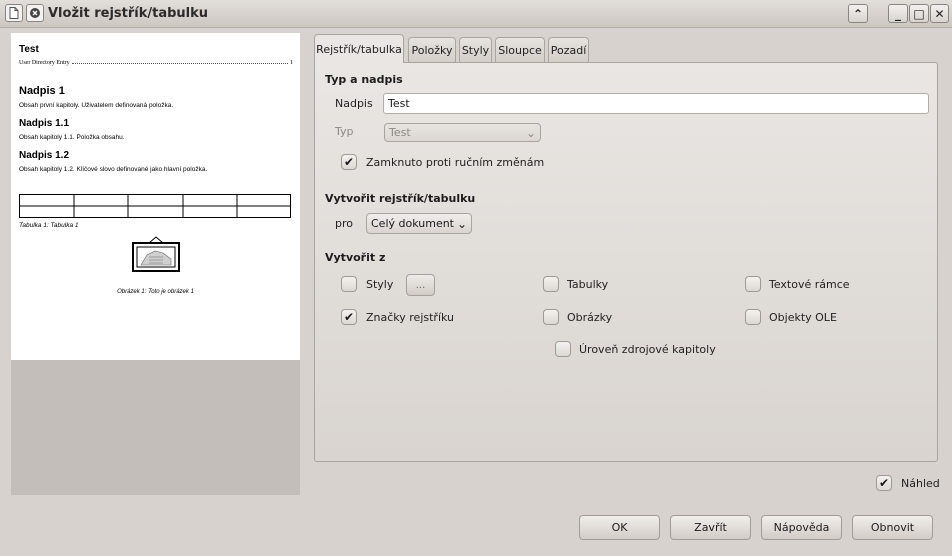 The height and width of the screenshot is (556, 952). What do you see at coordinates (155, 206) in the screenshot?
I see `preview-table` at bounding box center [155, 206].